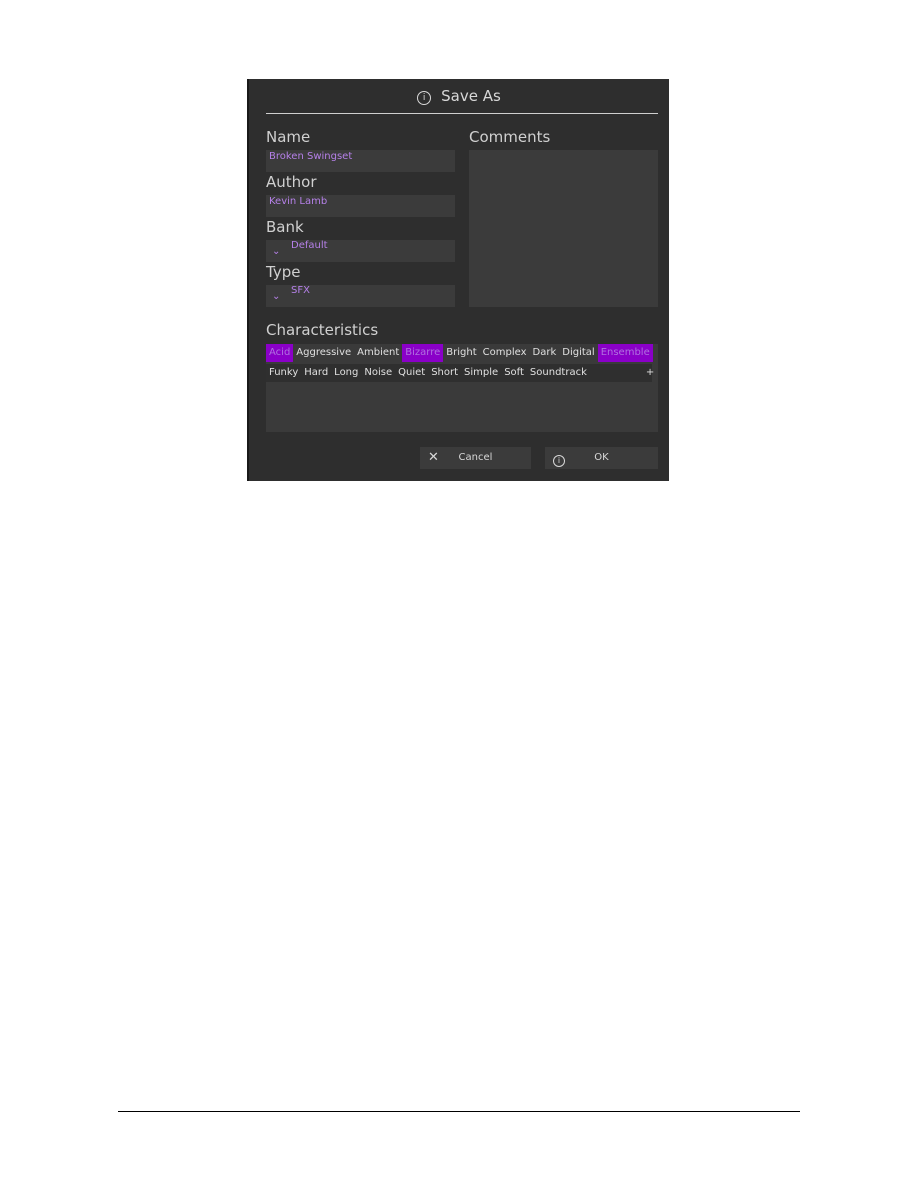 The image size is (918, 1188). Describe the element at coordinates (625, 353) in the screenshot. I see `tag-ensemble: Ensemble` at that location.